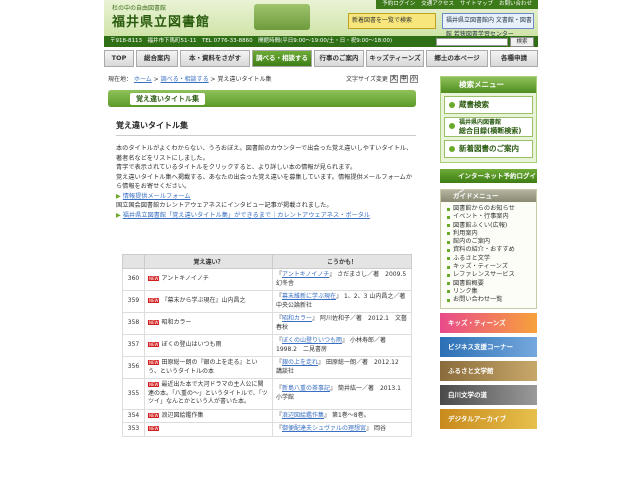 The width and height of the screenshot is (638, 479). What do you see at coordinates (246, 215) in the screenshot?
I see `current-awareness-link: 福井県立図書館「覚え違いタイトル集」ができるまで｜カレントアウェアネス・ポータル` at bounding box center [246, 215].